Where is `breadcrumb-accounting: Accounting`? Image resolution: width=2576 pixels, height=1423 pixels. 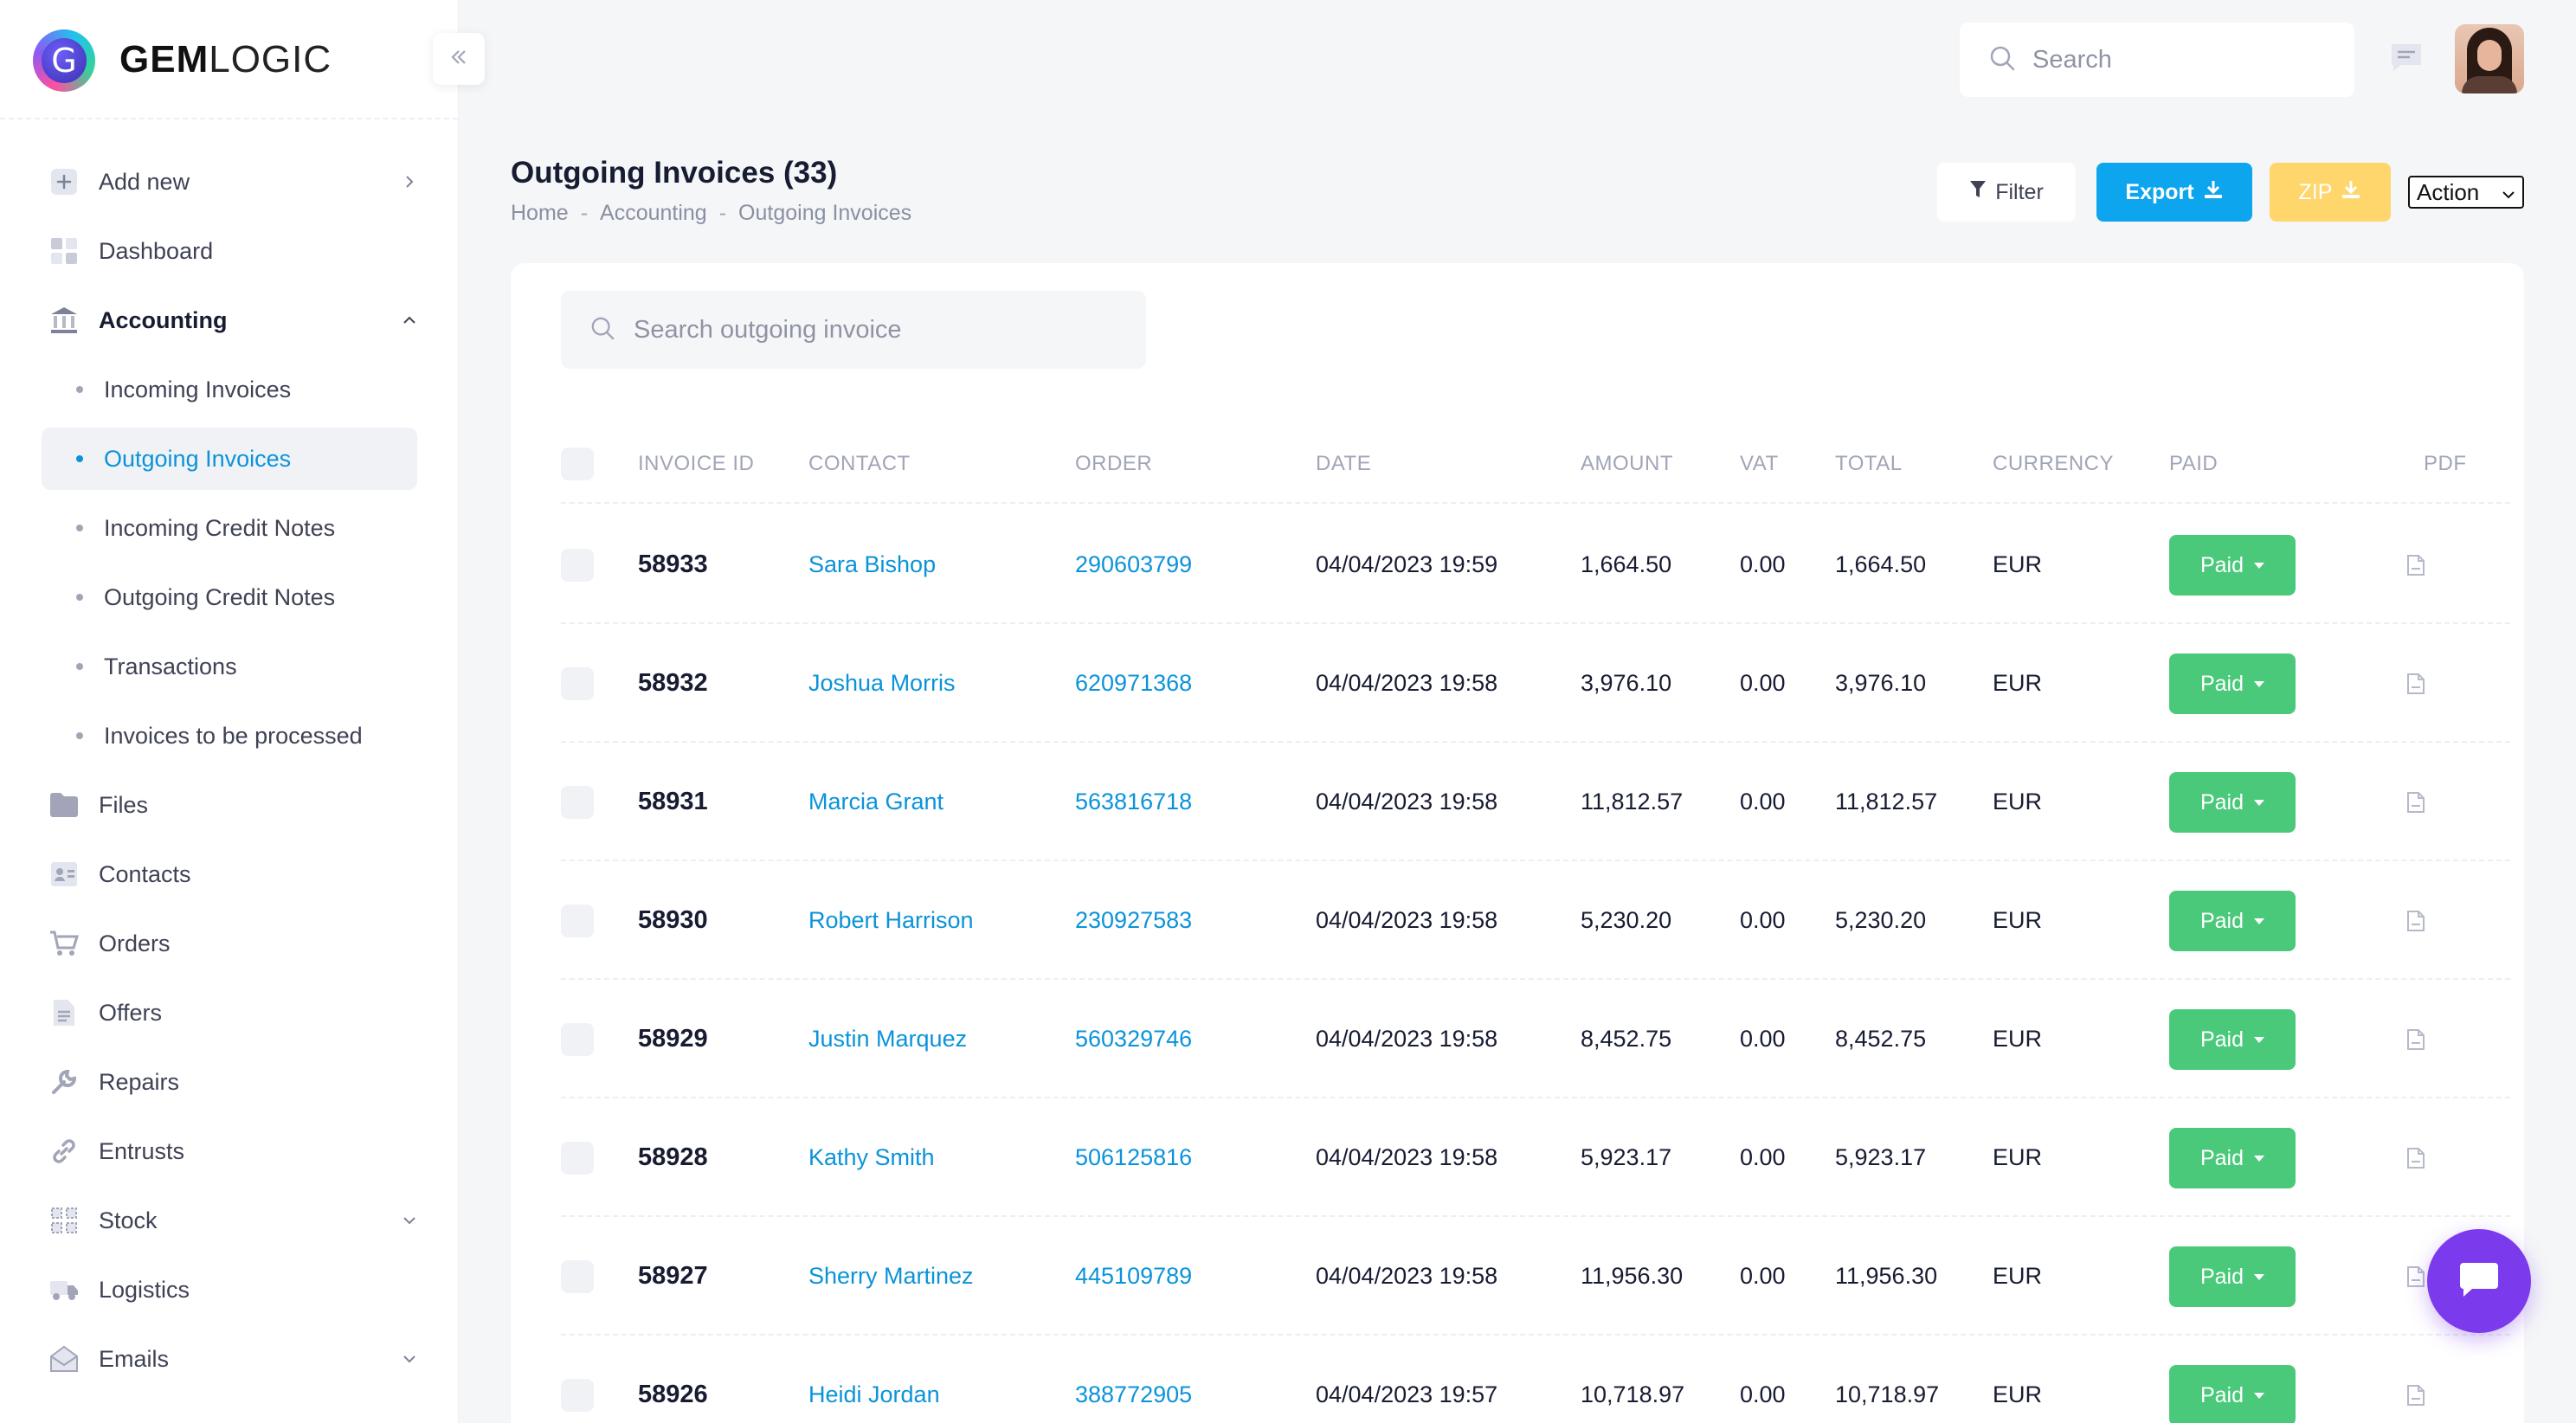 breadcrumb-accounting: Accounting is located at coordinates (653, 213).